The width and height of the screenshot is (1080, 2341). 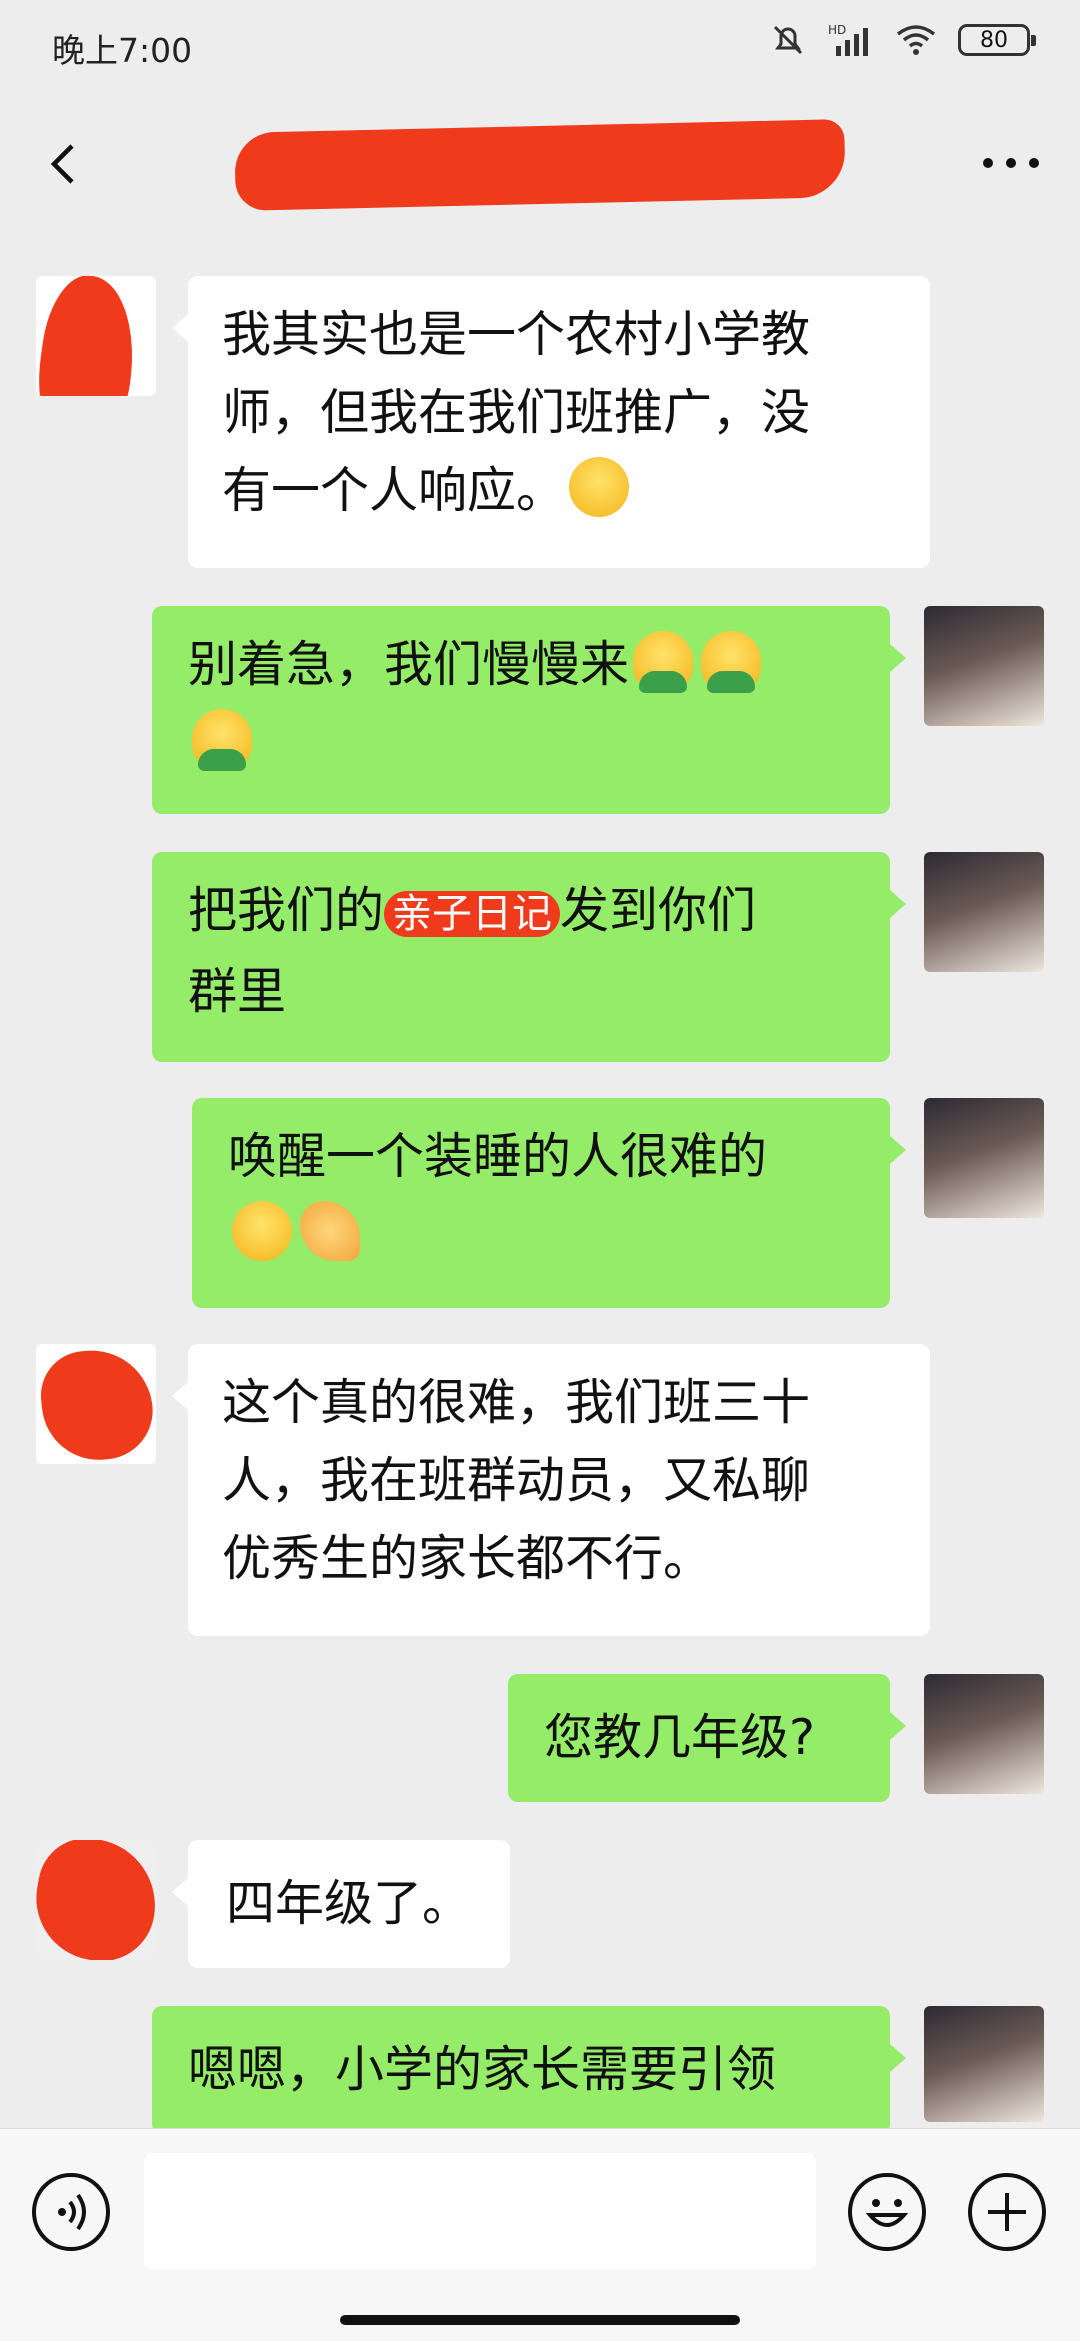 What do you see at coordinates (1007, 2212) in the screenshot?
I see `plus-icon` at bounding box center [1007, 2212].